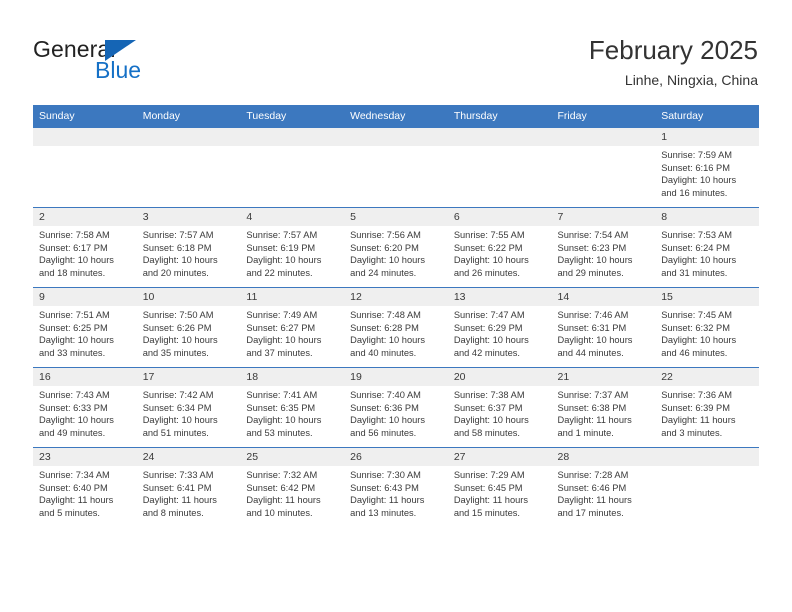  I want to click on sunset-text: Sunset: 6:46 PM, so click(592, 487).